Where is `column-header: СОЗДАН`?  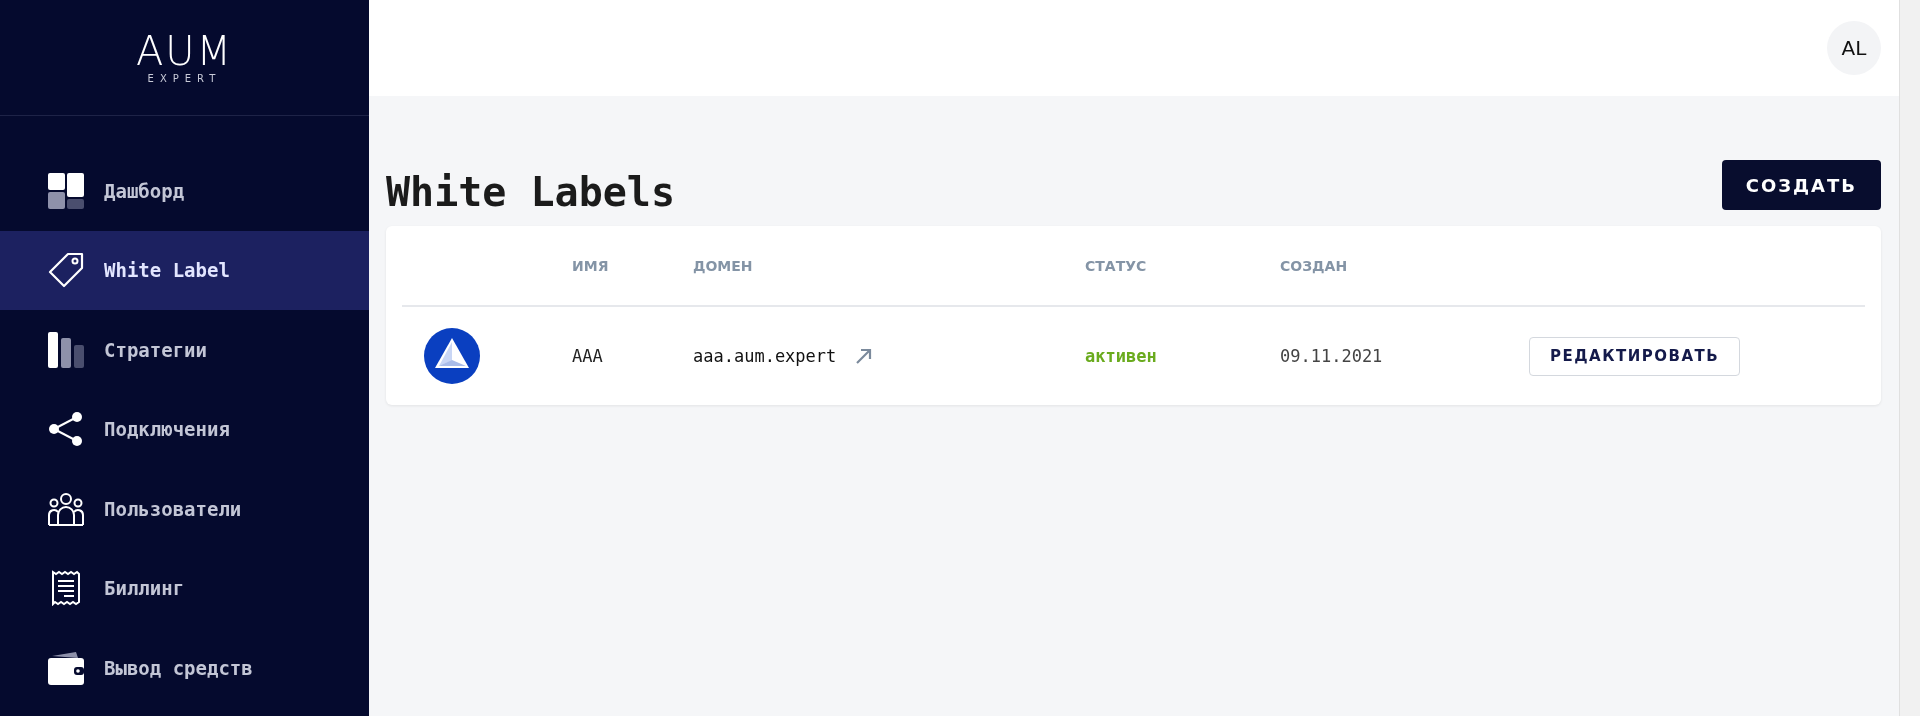
column-header: СОЗДАН is located at coordinates (1314, 265).